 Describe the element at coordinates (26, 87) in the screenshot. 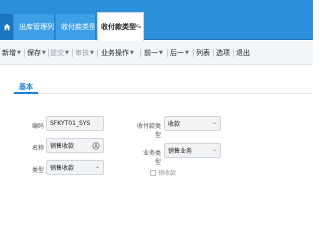

I see `tab-basic: 基本` at that location.